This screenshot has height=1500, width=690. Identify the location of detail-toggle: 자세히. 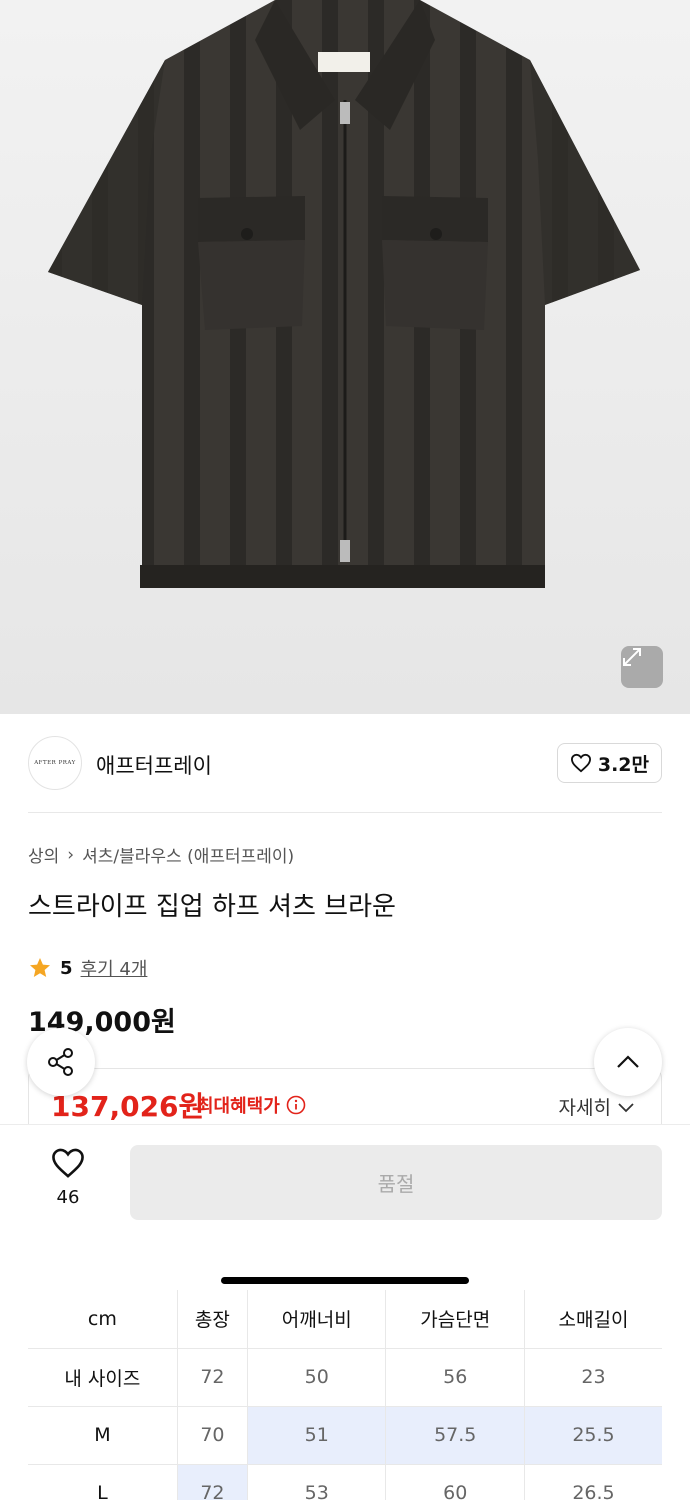
(597, 1106).